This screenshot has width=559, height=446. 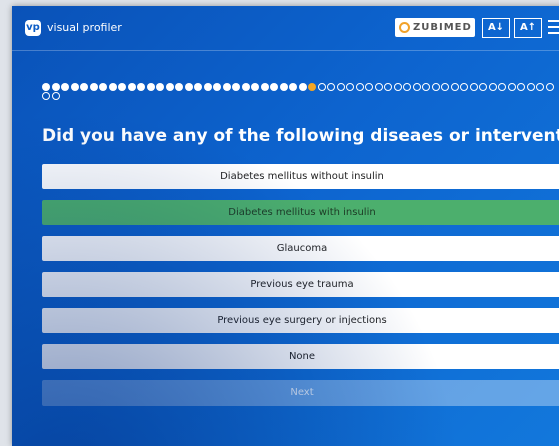 What do you see at coordinates (300, 92) in the screenshot?
I see `question-progress` at bounding box center [300, 92].